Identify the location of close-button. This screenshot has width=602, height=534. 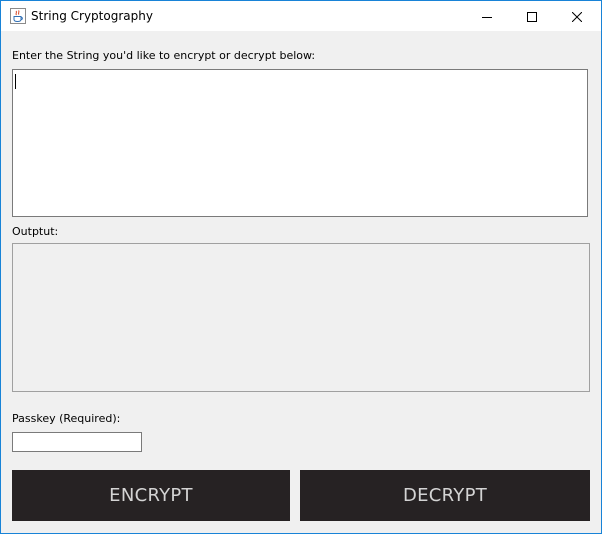
(577, 16).